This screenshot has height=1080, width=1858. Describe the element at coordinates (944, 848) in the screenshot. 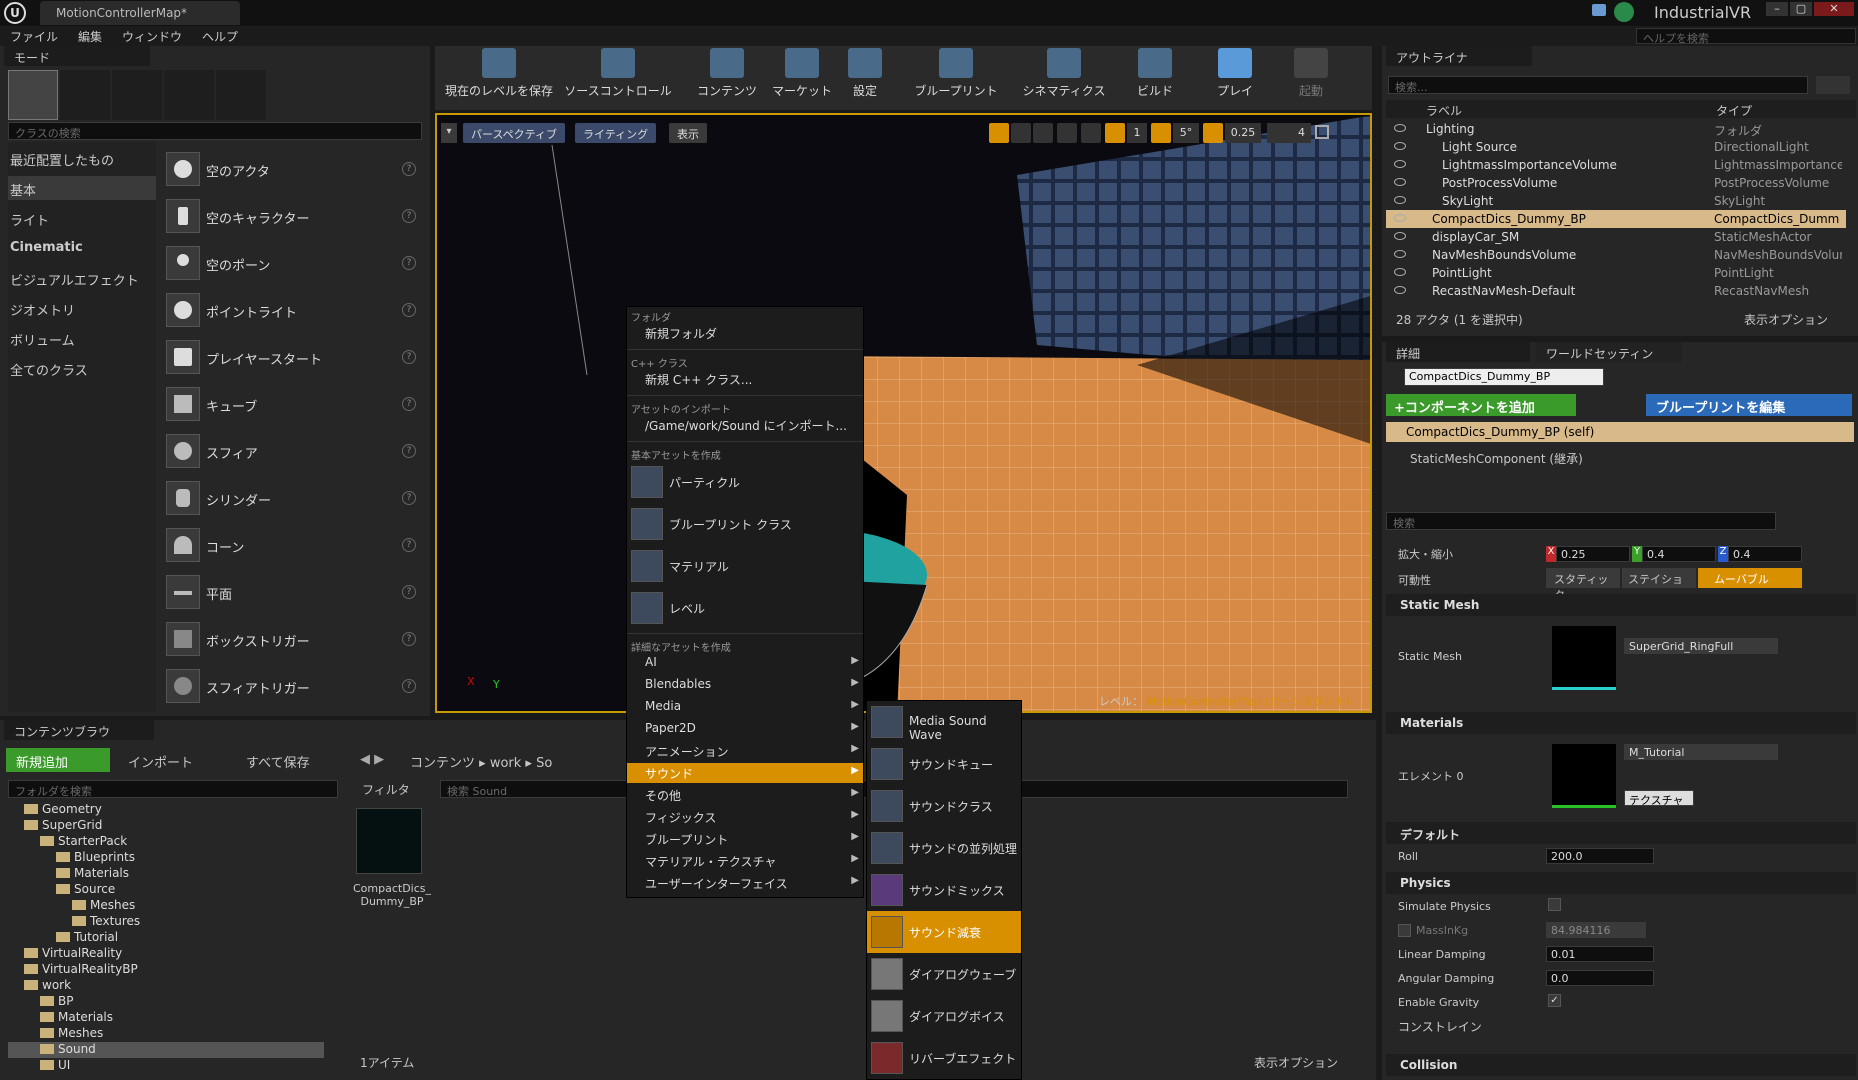

I see `sound-concurrency-item: サウンドの並列処理` at that location.